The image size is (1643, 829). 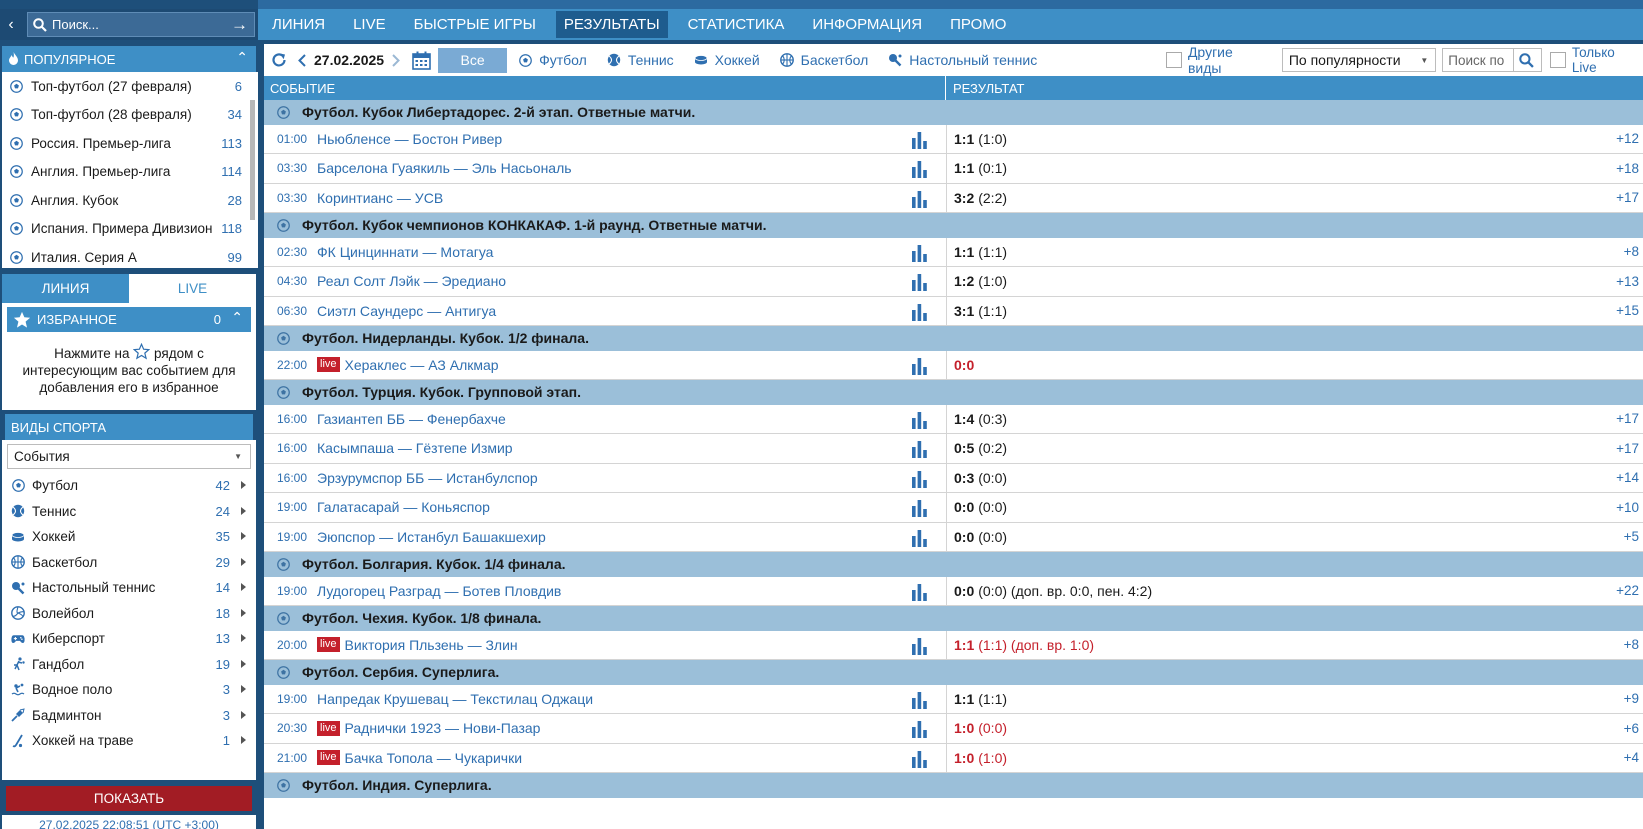 What do you see at coordinates (443, 728) in the screenshot?
I see `event-name: Раднички 1923 — Нови-Пазар` at bounding box center [443, 728].